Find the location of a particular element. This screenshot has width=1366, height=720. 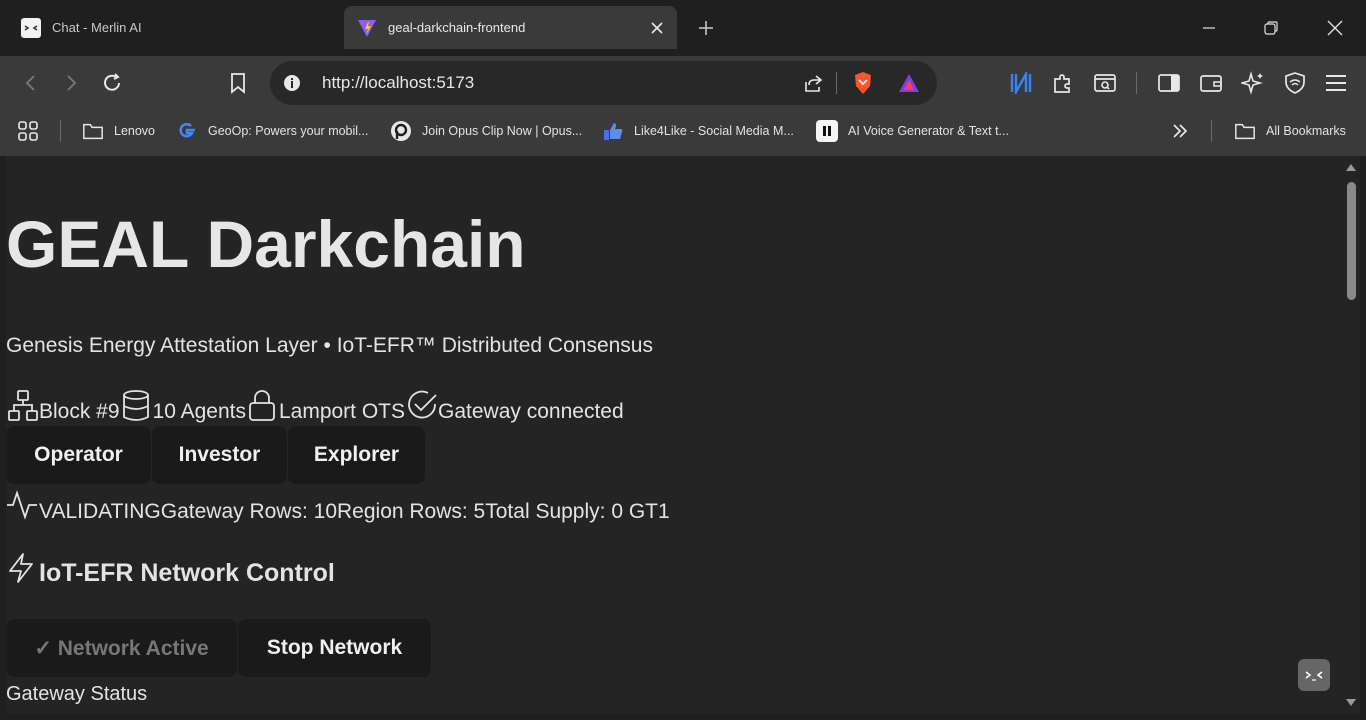

all-bookmarks: All Bookmarks is located at coordinates (1290, 131).